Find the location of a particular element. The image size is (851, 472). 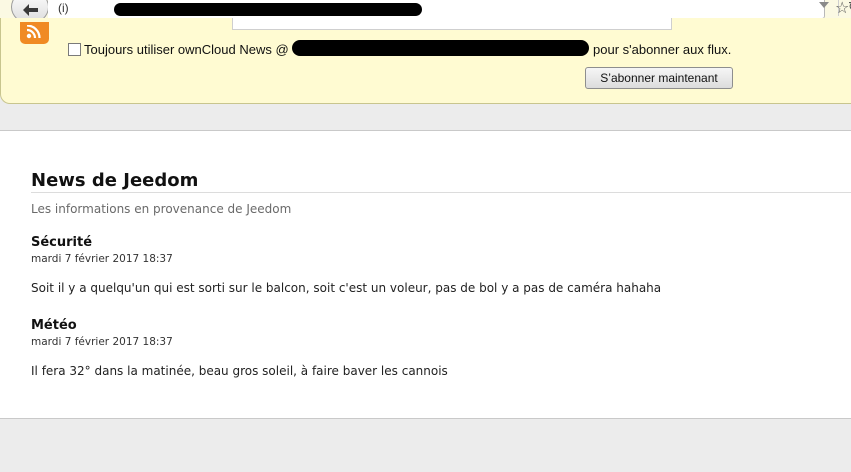

site-identity-icon: (i) is located at coordinates (63, 8).